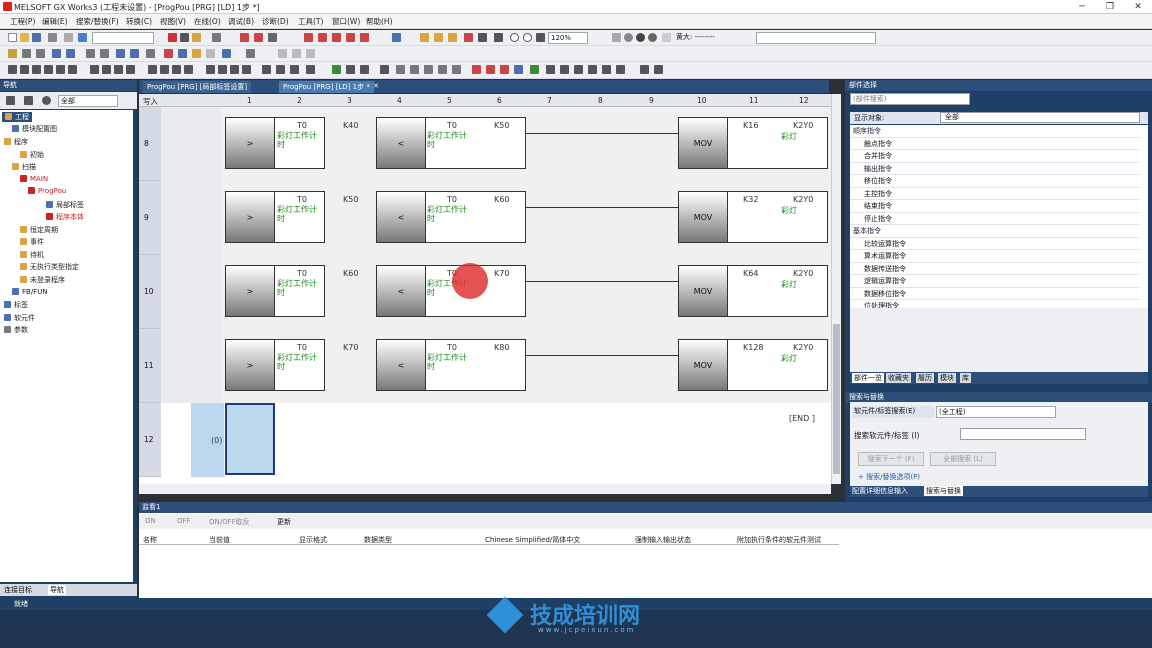 The height and width of the screenshot is (648, 1152). Describe the element at coordinates (280, 69) in the screenshot. I see `statement-icon` at that location.